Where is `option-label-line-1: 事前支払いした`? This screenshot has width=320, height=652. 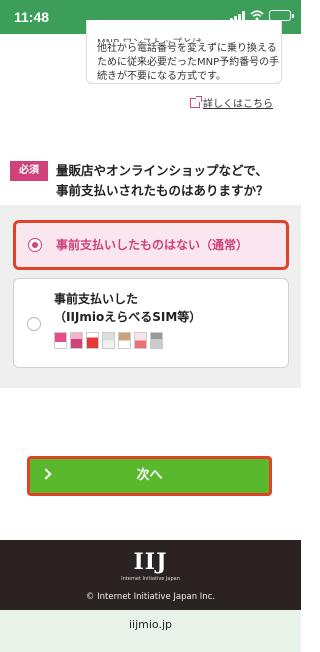 option-label-line-1: 事前支払いした is located at coordinates (96, 299).